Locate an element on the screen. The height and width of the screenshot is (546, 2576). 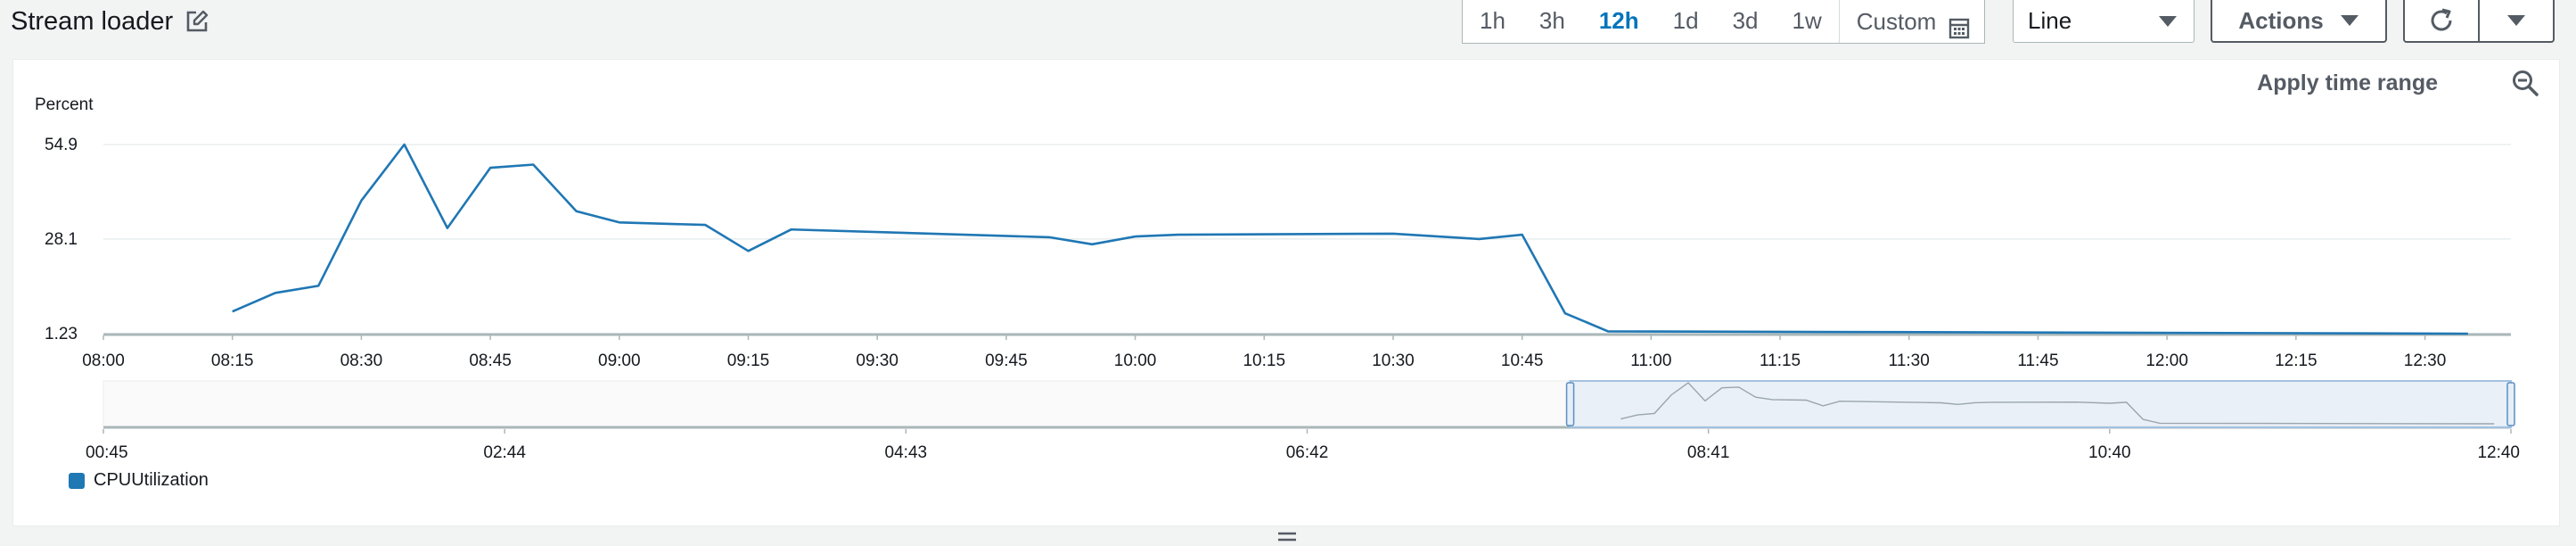
time-range-3d: 3d is located at coordinates (1746, 21).